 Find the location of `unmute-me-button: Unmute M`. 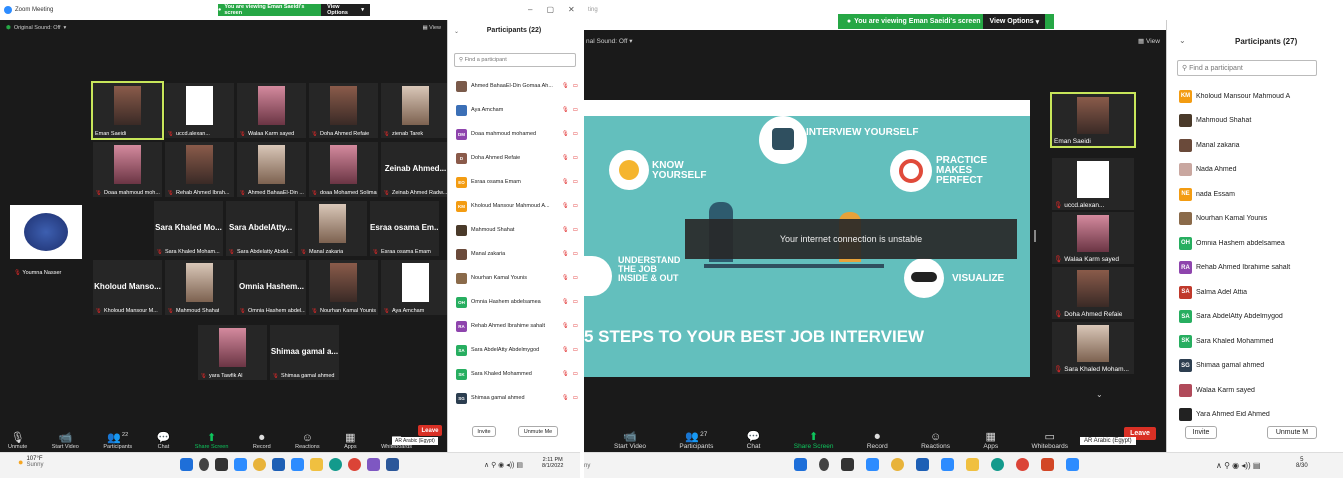

unmute-me-button: Unmute M is located at coordinates (1292, 432).